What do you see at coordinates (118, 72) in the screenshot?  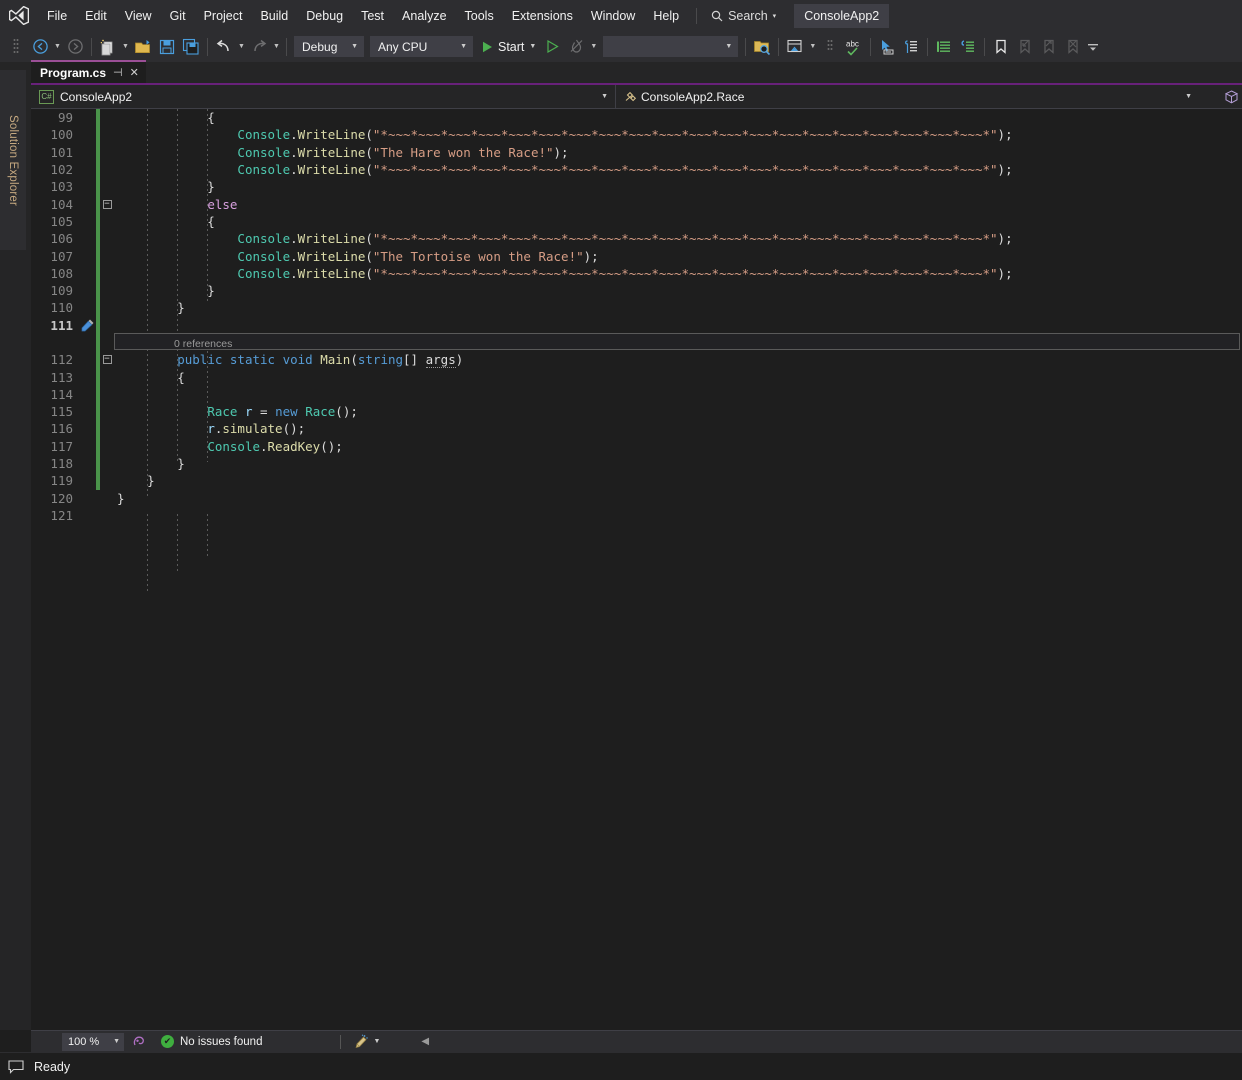 I see `pin-icon: ⊣` at bounding box center [118, 72].